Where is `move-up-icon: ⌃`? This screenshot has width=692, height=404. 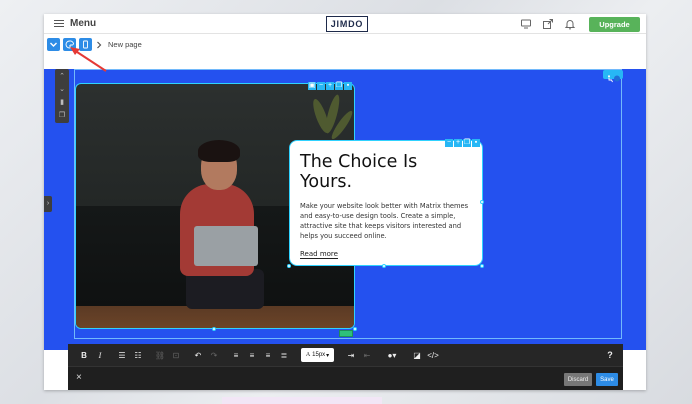
move-up-icon: ⌃ is located at coordinates (62, 77).